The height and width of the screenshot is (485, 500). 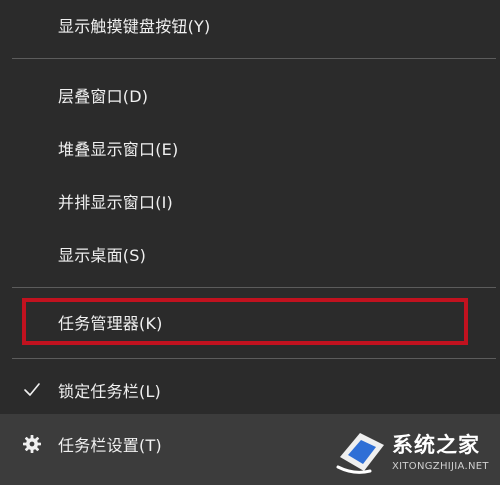 What do you see at coordinates (110, 445) in the screenshot?
I see `menu-item-label: 任务栏设置(T)` at bounding box center [110, 445].